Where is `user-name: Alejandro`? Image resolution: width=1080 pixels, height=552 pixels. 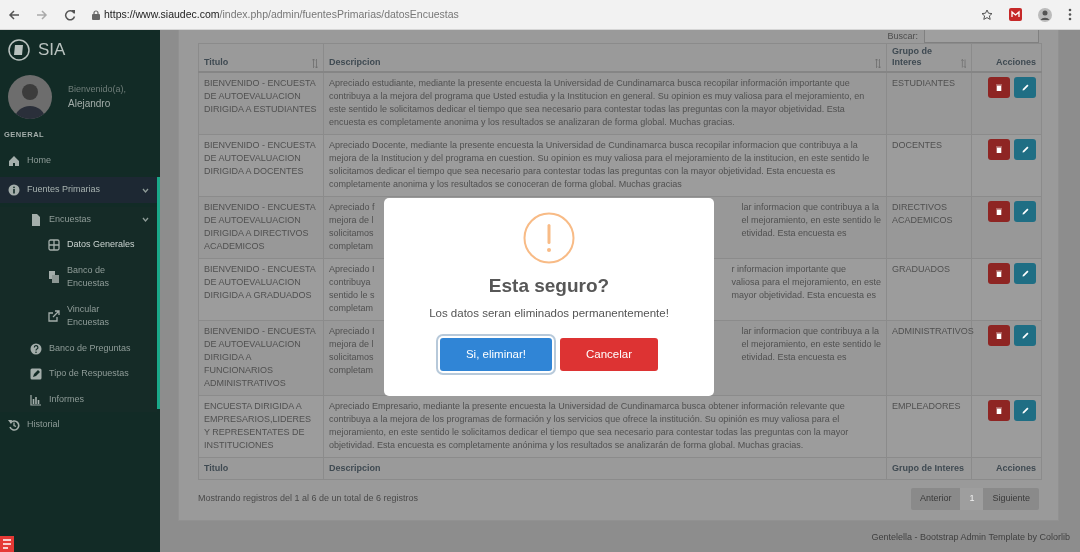
user-name: Alejandro is located at coordinates (90, 104).